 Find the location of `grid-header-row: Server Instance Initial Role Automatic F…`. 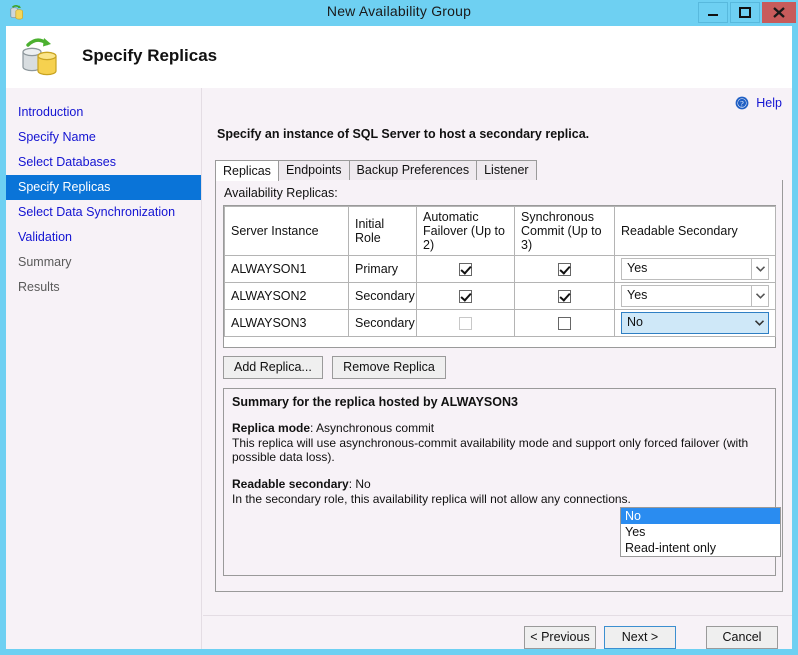

grid-header-row: Server Instance Initial Role Automatic F… is located at coordinates (500, 231).